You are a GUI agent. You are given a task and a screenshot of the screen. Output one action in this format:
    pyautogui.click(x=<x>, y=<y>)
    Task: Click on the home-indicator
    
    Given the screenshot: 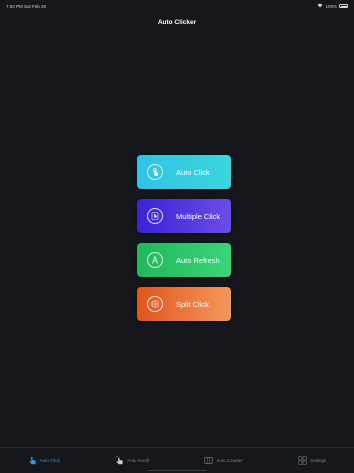 What is the action you would take?
    pyautogui.click(x=177, y=470)
    